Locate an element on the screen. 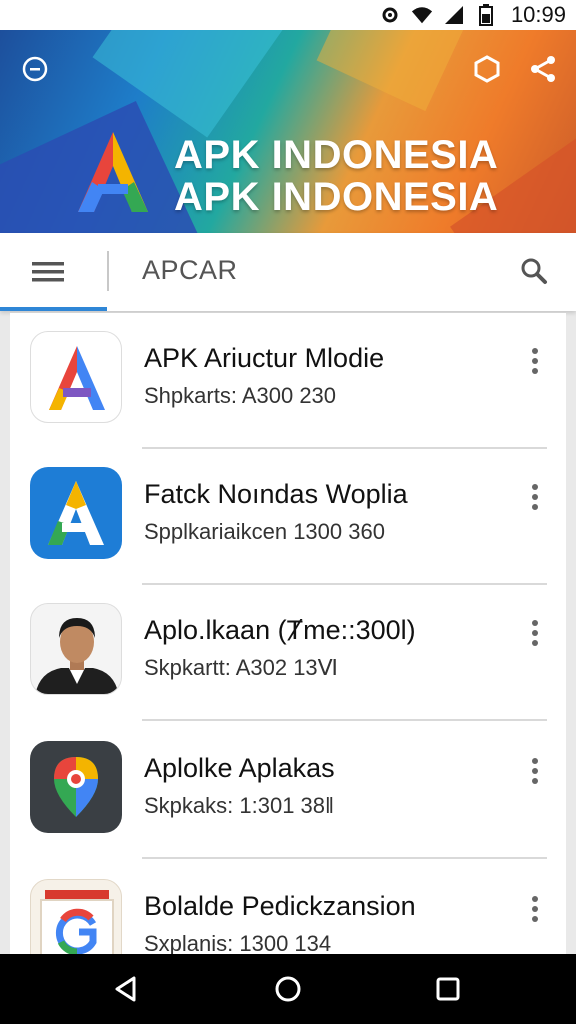 The width and height of the screenshot is (576, 1024). wifi-icon is located at coordinates (422, 15).